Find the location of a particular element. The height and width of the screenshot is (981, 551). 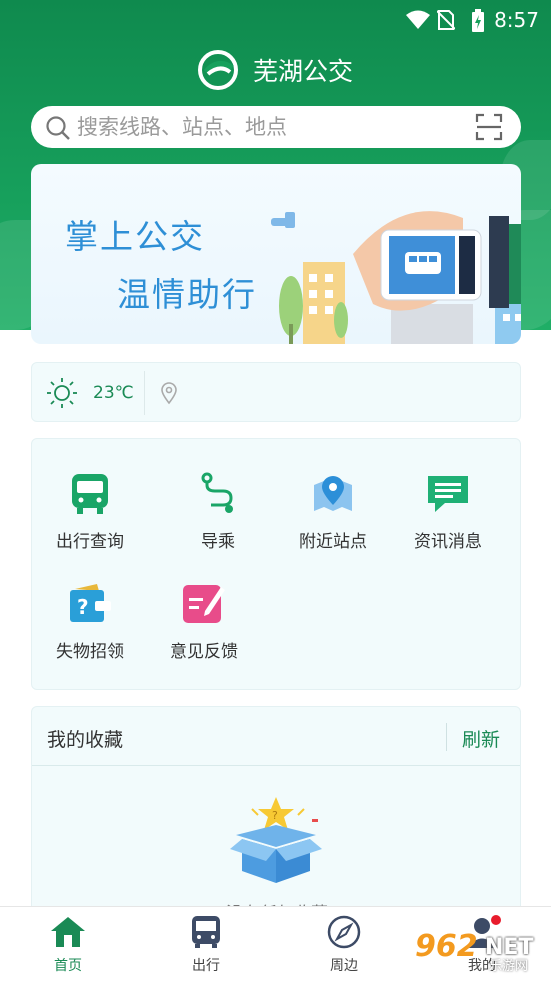

tab-travel: 出行 is located at coordinates (206, 945).